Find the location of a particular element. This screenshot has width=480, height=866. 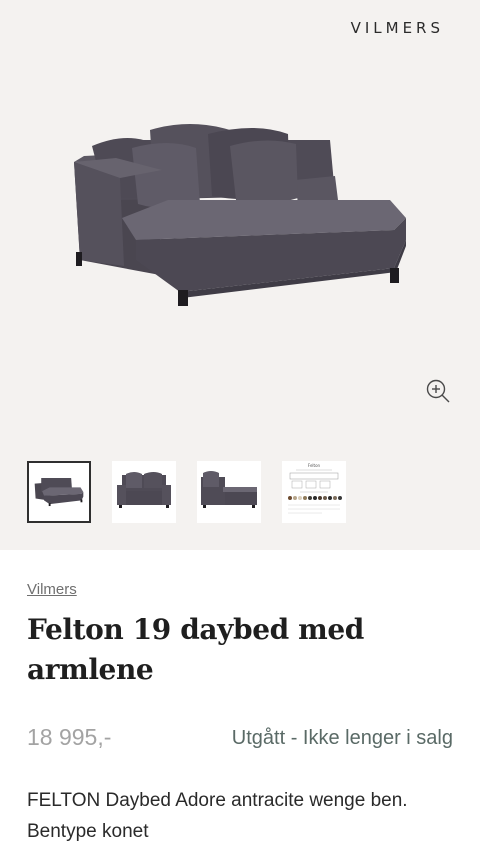

product-price: 18 995,- is located at coordinates (69, 737).